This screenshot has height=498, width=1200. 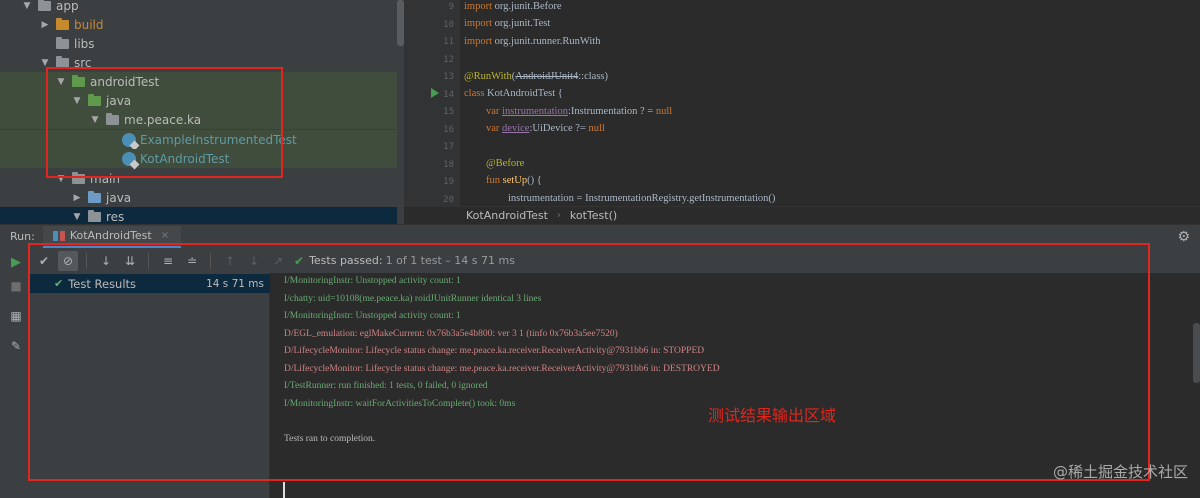 I want to click on tree-scrollbar, so click(x=400, y=23).